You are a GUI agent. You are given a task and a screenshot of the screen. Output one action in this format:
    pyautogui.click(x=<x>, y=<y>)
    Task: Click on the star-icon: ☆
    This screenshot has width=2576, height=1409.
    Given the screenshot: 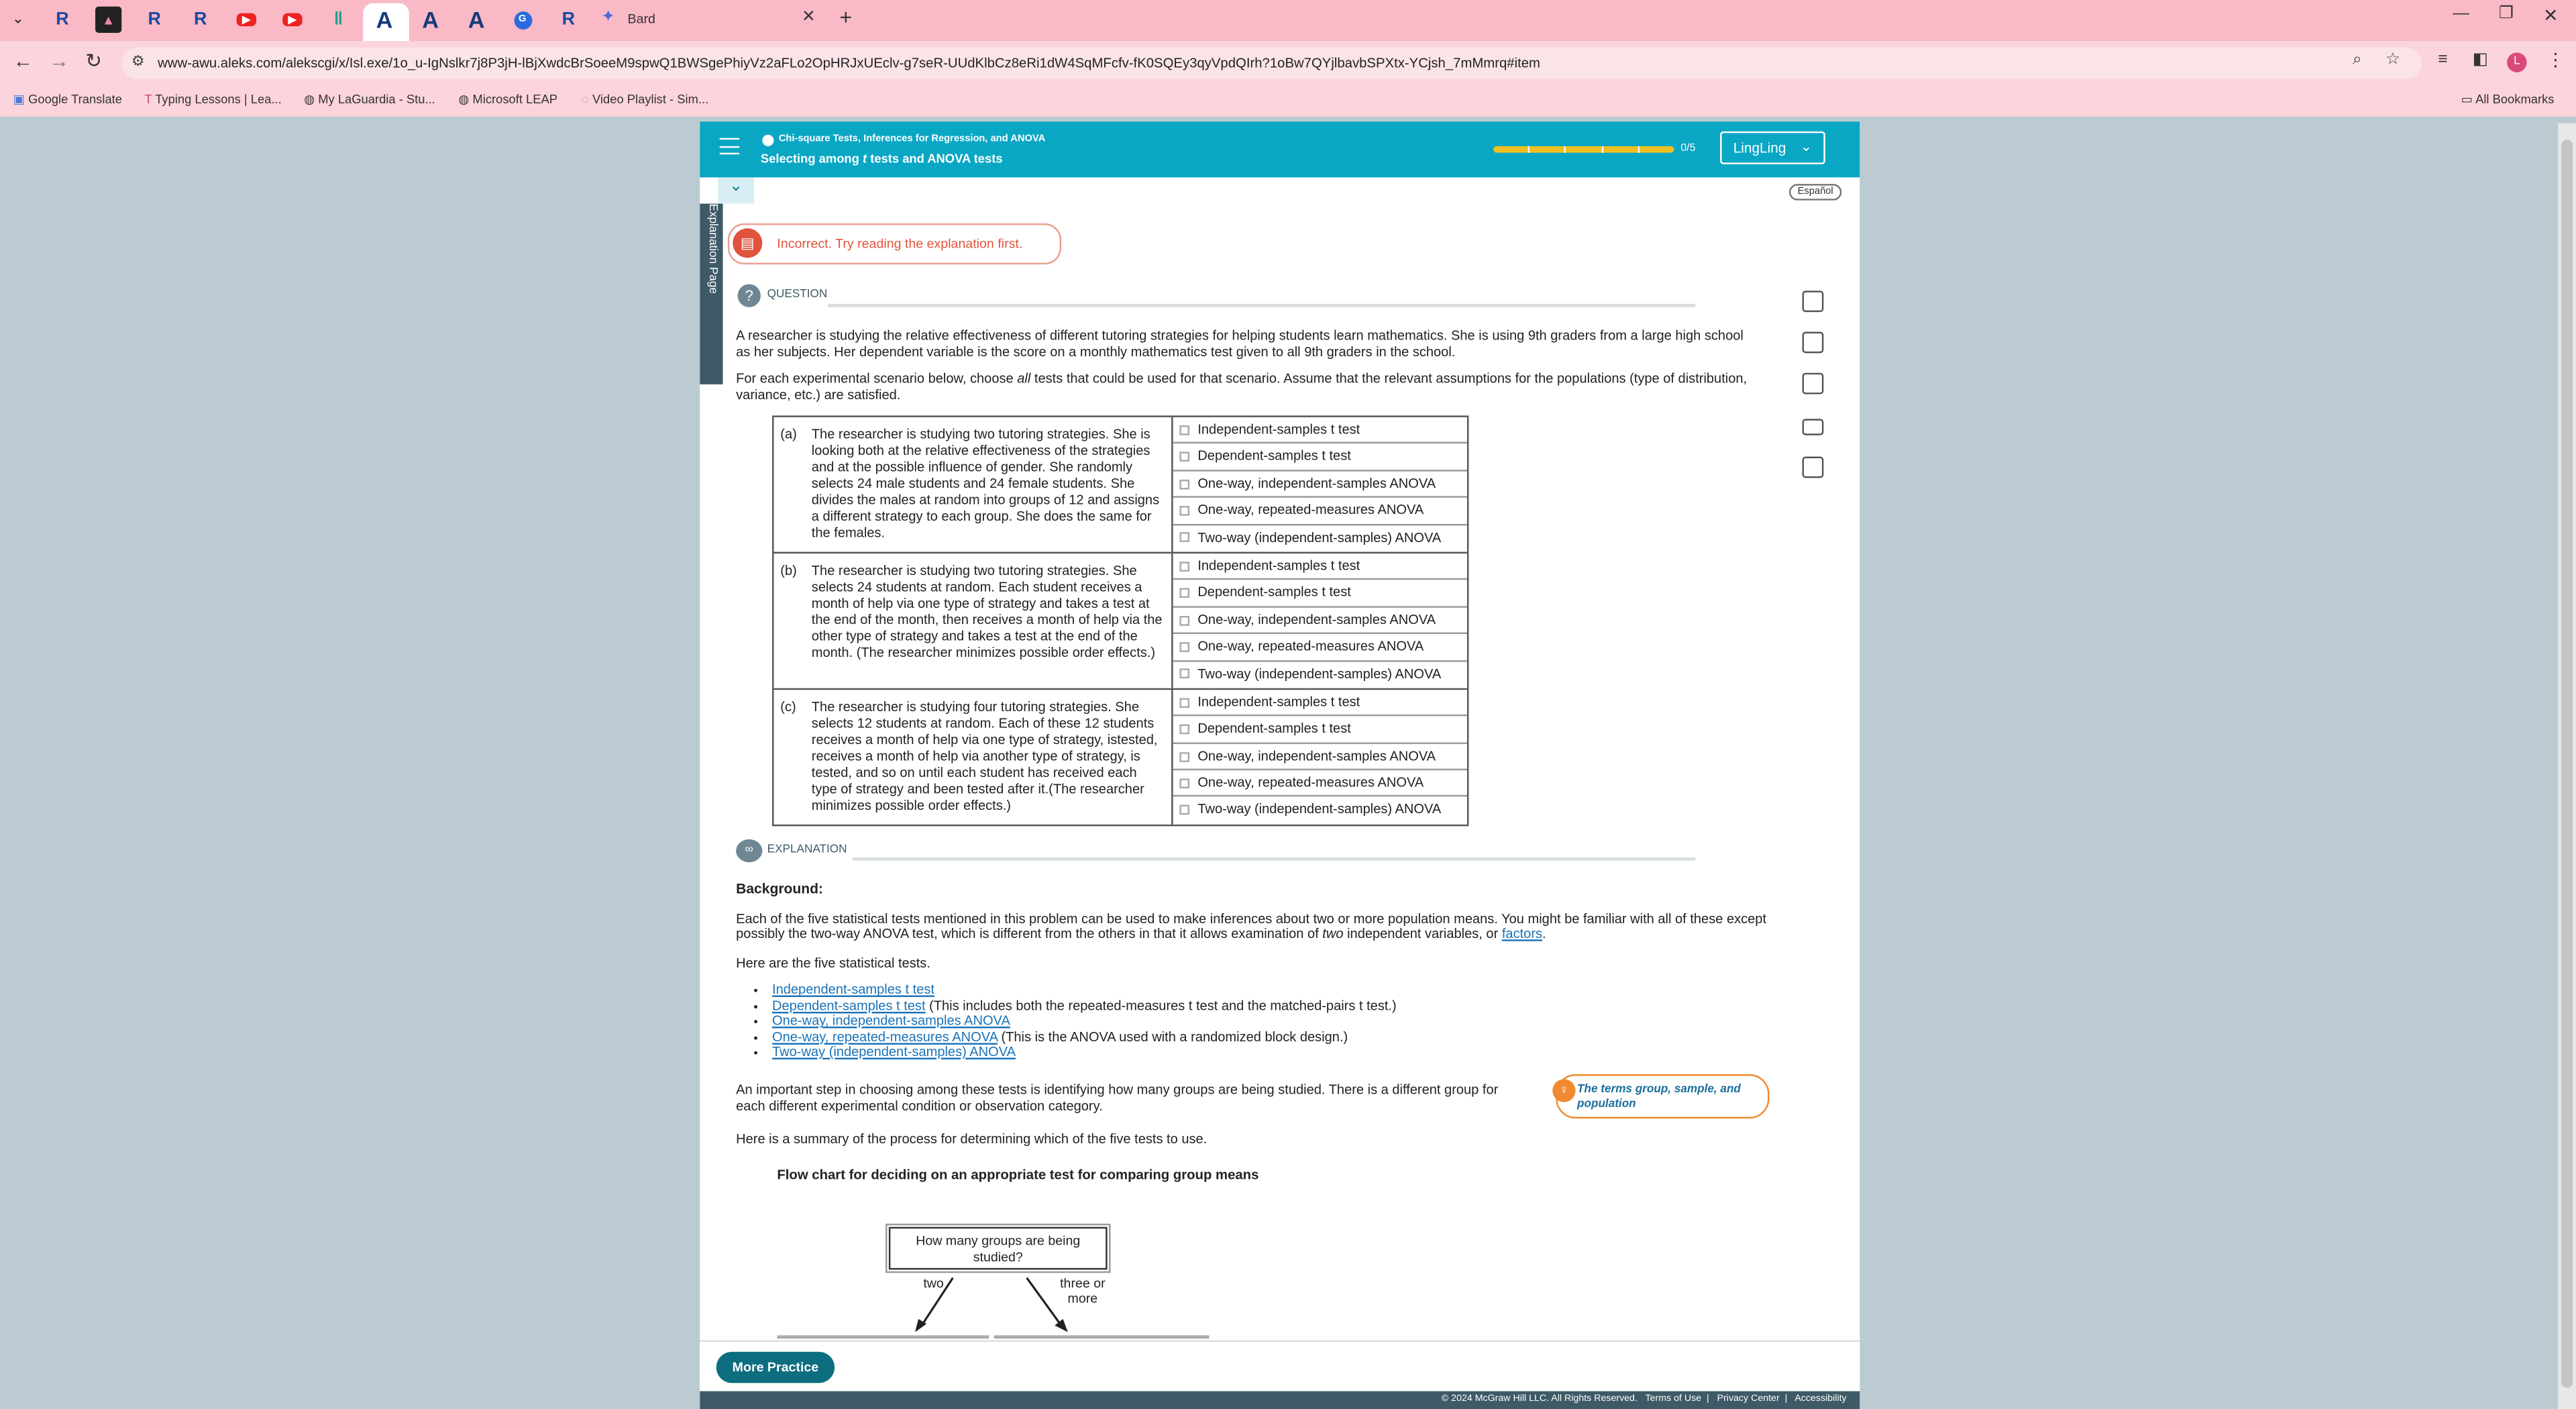 What is the action you would take?
    pyautogui.click(x=2392, y=60)
    